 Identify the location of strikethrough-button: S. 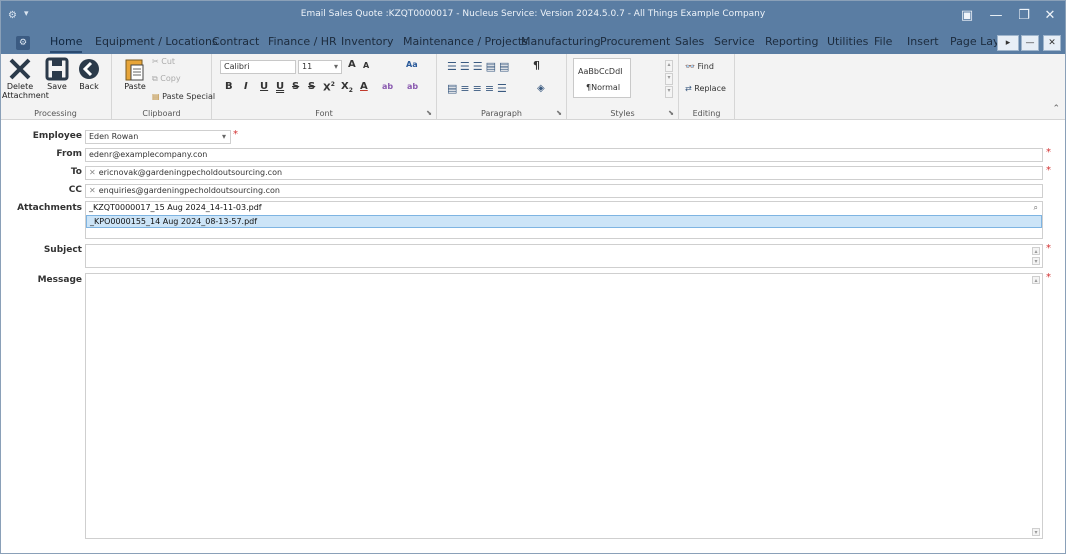
(295, 86).